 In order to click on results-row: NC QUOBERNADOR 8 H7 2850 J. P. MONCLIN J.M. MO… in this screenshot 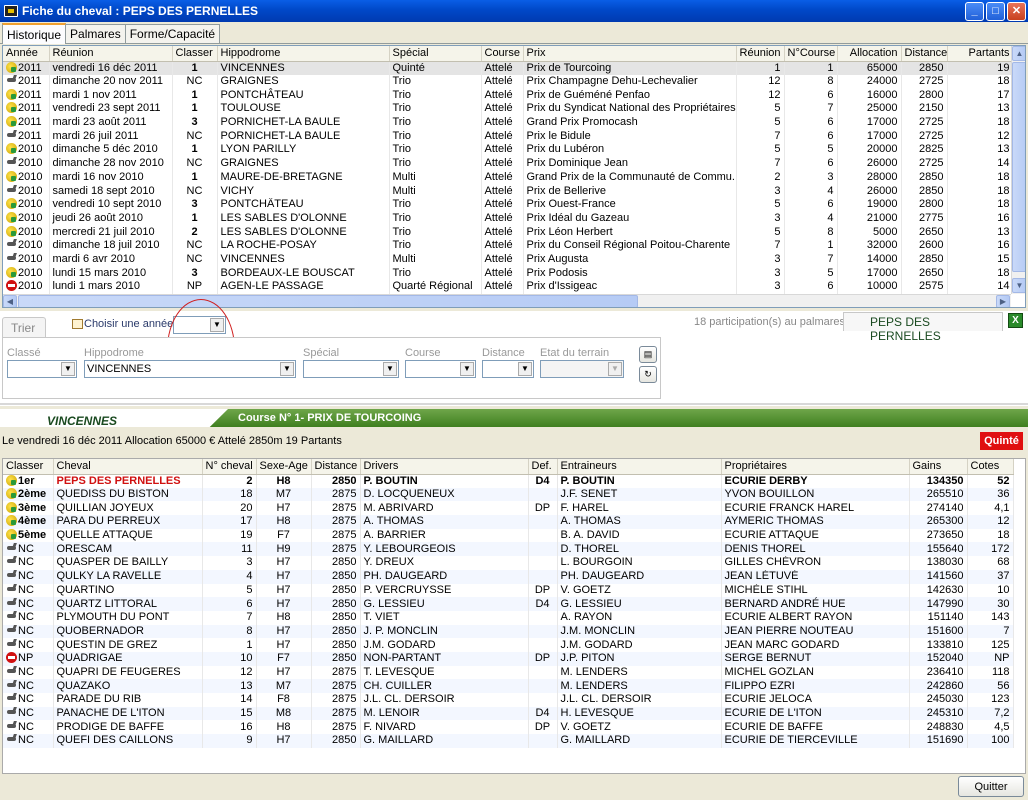, I will do `click(508, 631)`.